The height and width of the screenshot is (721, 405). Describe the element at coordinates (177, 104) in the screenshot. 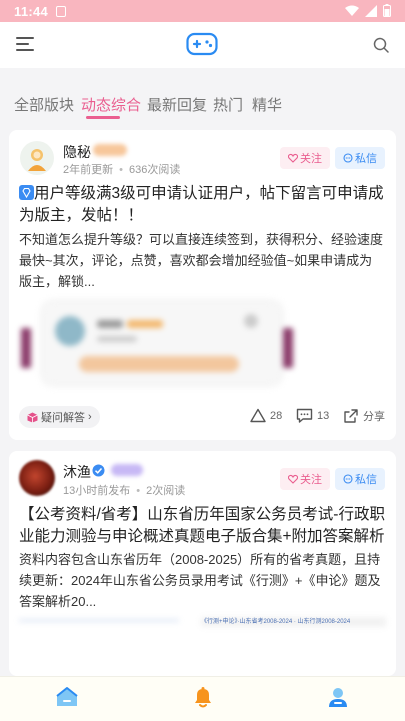

I see `tab-latest-reply: 最新回复` at that location.